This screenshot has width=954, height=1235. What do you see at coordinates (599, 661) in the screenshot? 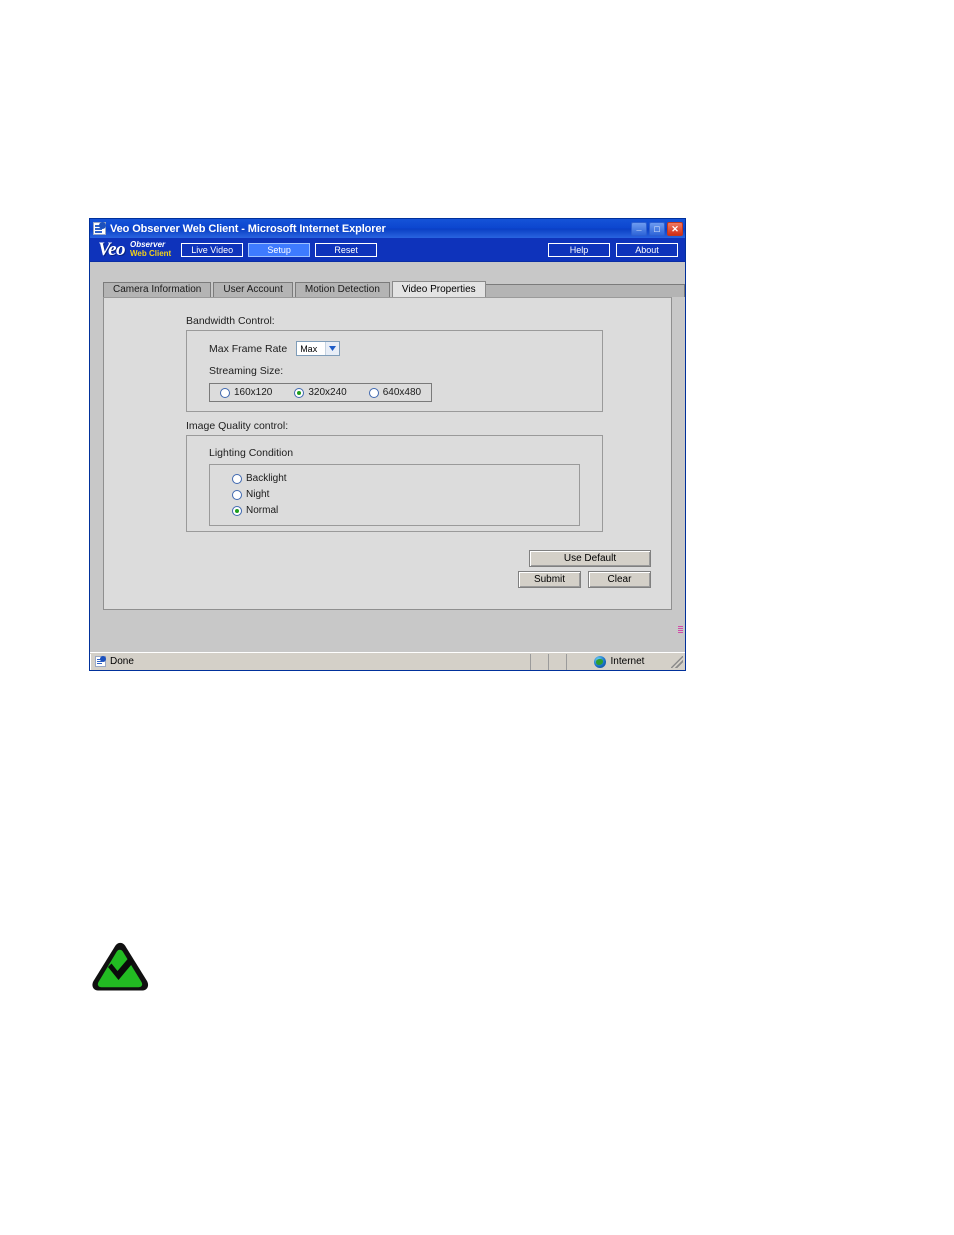
I see `globe-icon` at bounding box center [599, 661].